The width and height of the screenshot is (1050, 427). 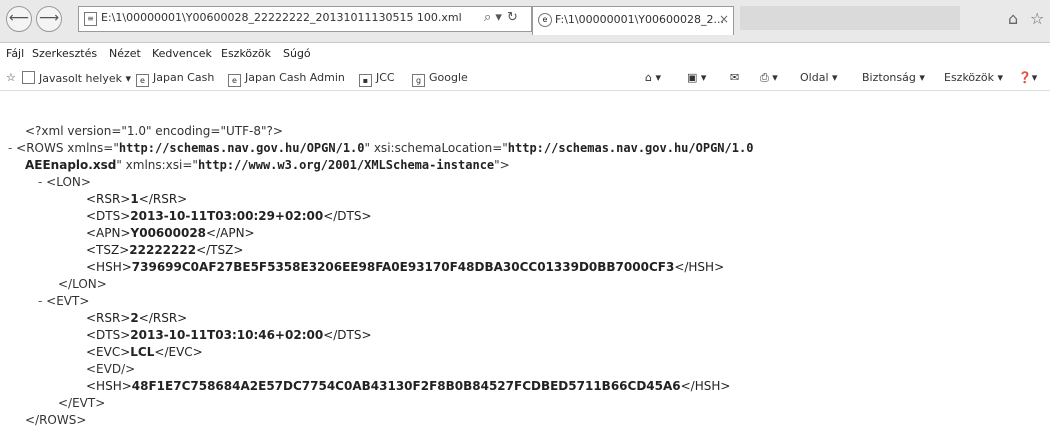 I want to click on fav-label: JCC, so click(x=385, y=77).